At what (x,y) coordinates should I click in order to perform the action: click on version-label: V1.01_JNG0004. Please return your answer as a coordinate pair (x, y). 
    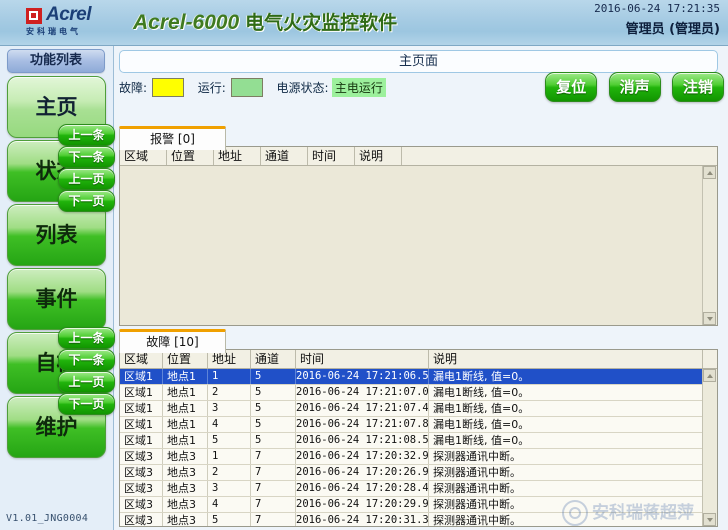
    Looking at the image, I should click on (47, 518).